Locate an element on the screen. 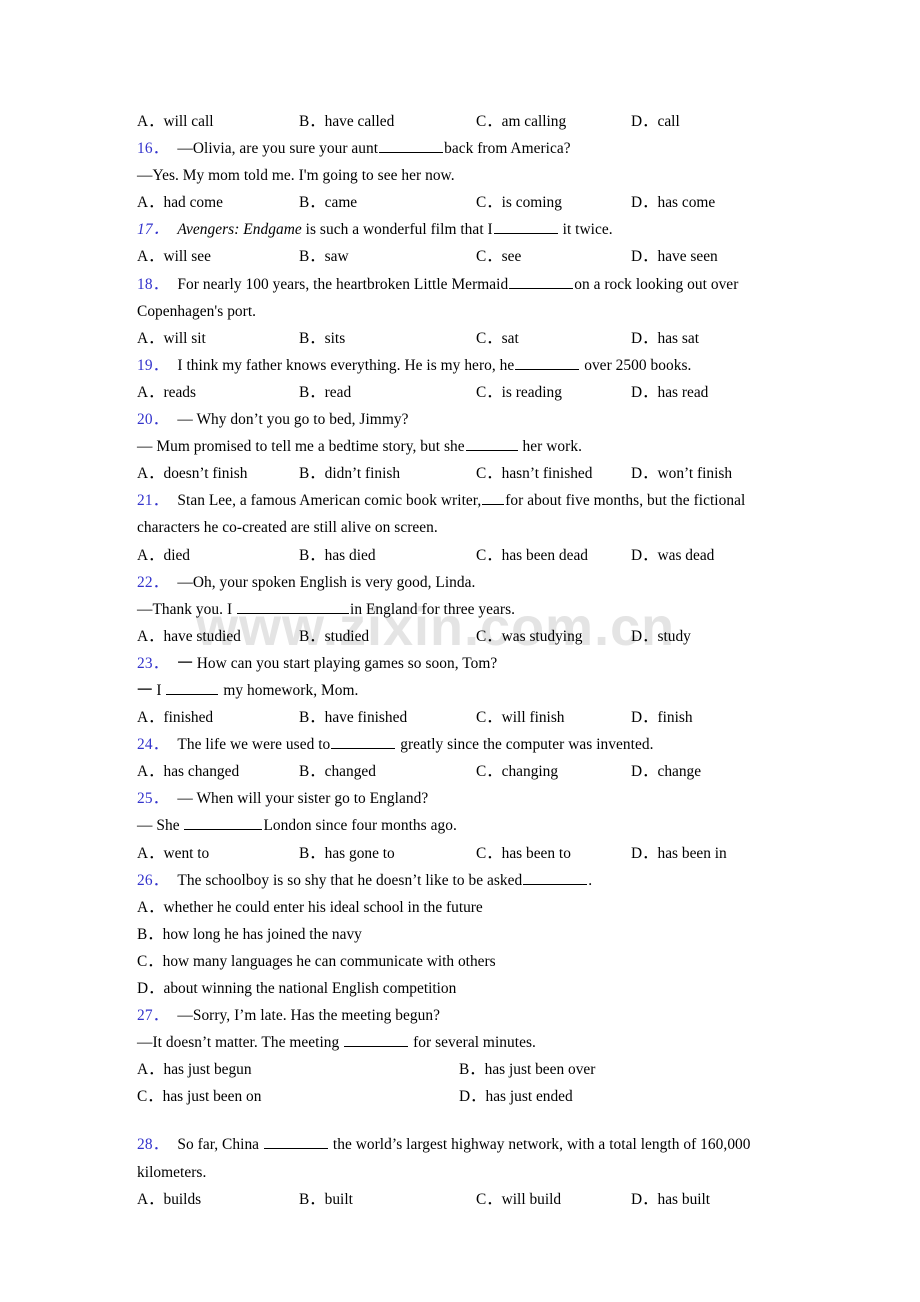 Image resolution: width=920 pixels, height=1302 pixels. option-a: A．will see is located at coordinates (218, 256).